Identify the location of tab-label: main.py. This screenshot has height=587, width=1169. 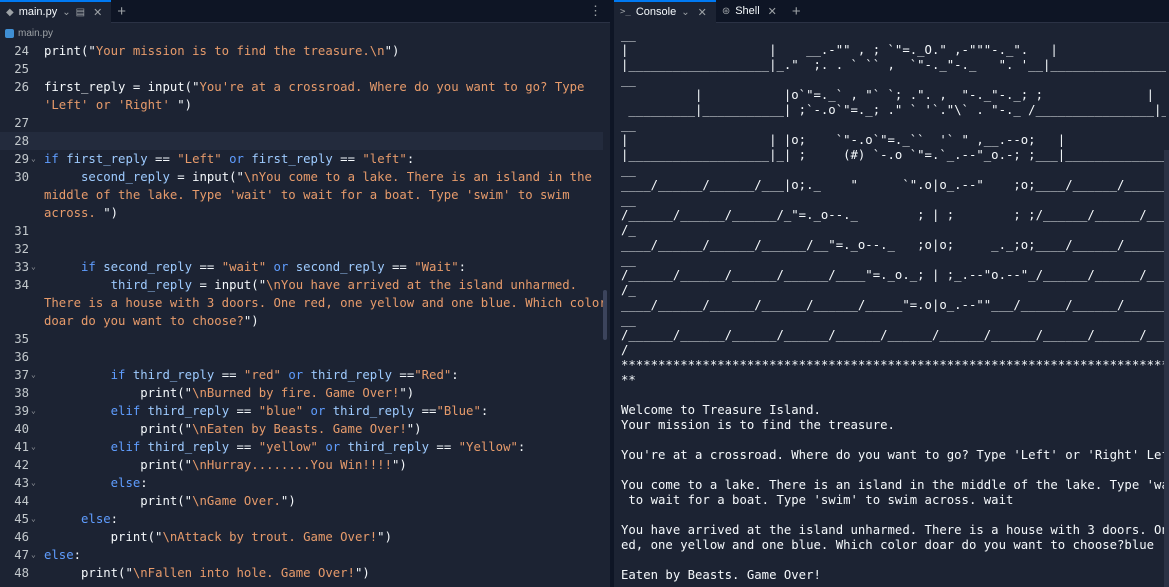
(38, 12).